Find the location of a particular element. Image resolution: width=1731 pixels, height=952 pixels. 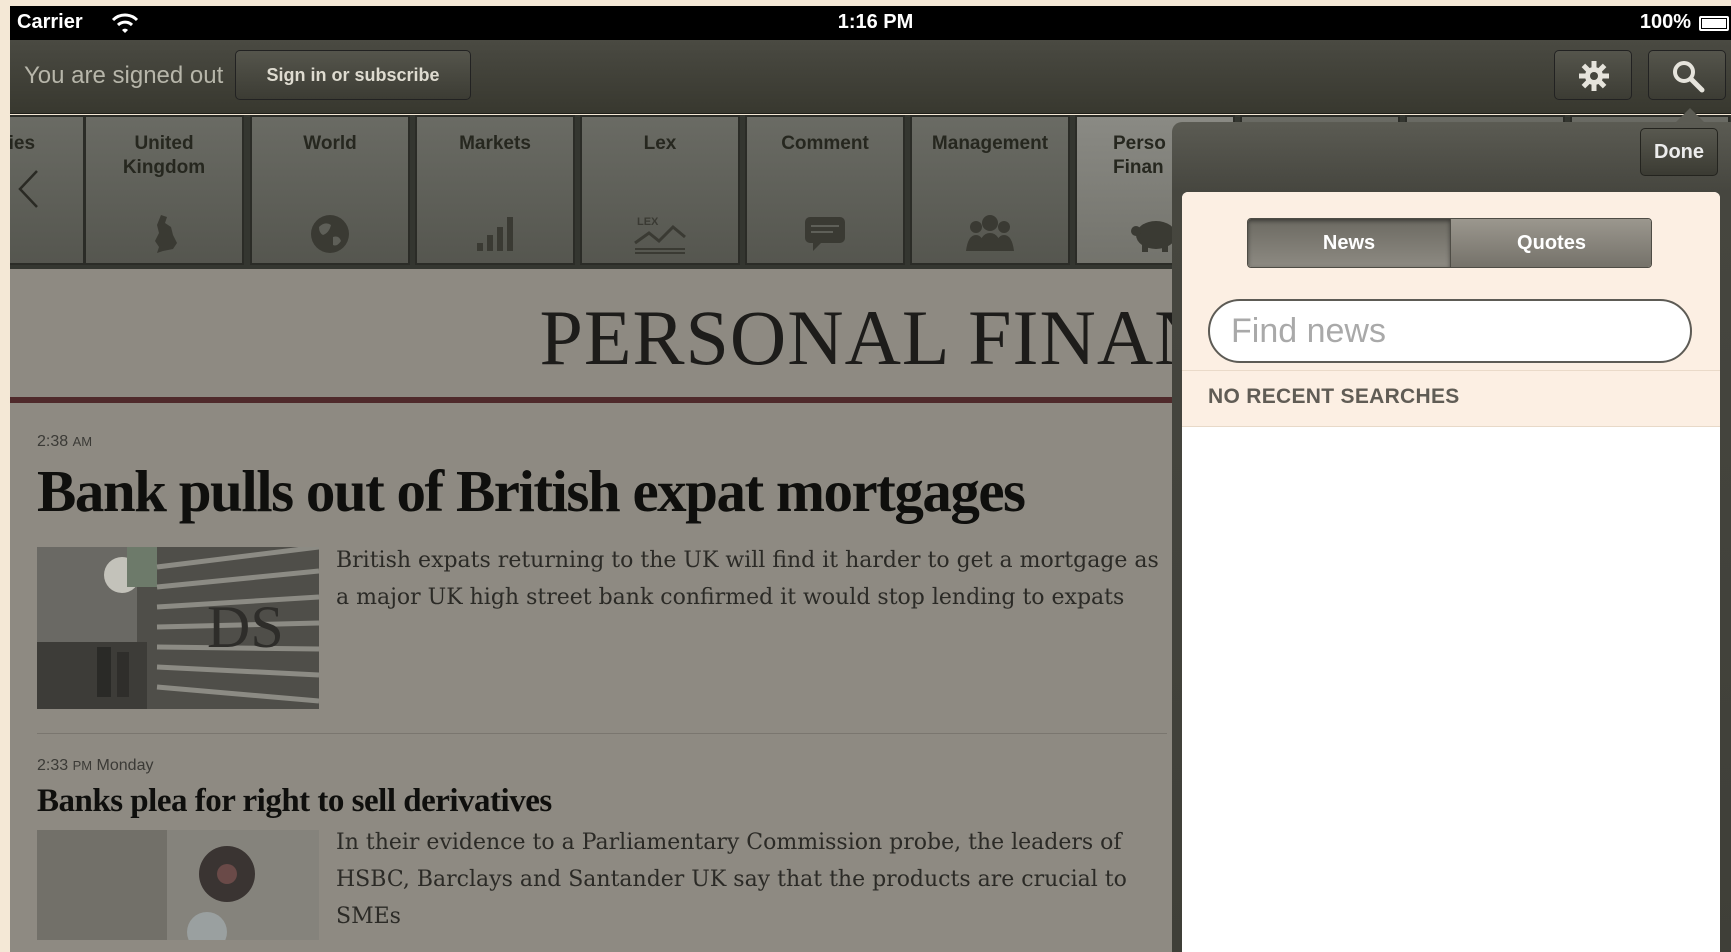

tab-companies: nies is located at coordinates (47, 190).